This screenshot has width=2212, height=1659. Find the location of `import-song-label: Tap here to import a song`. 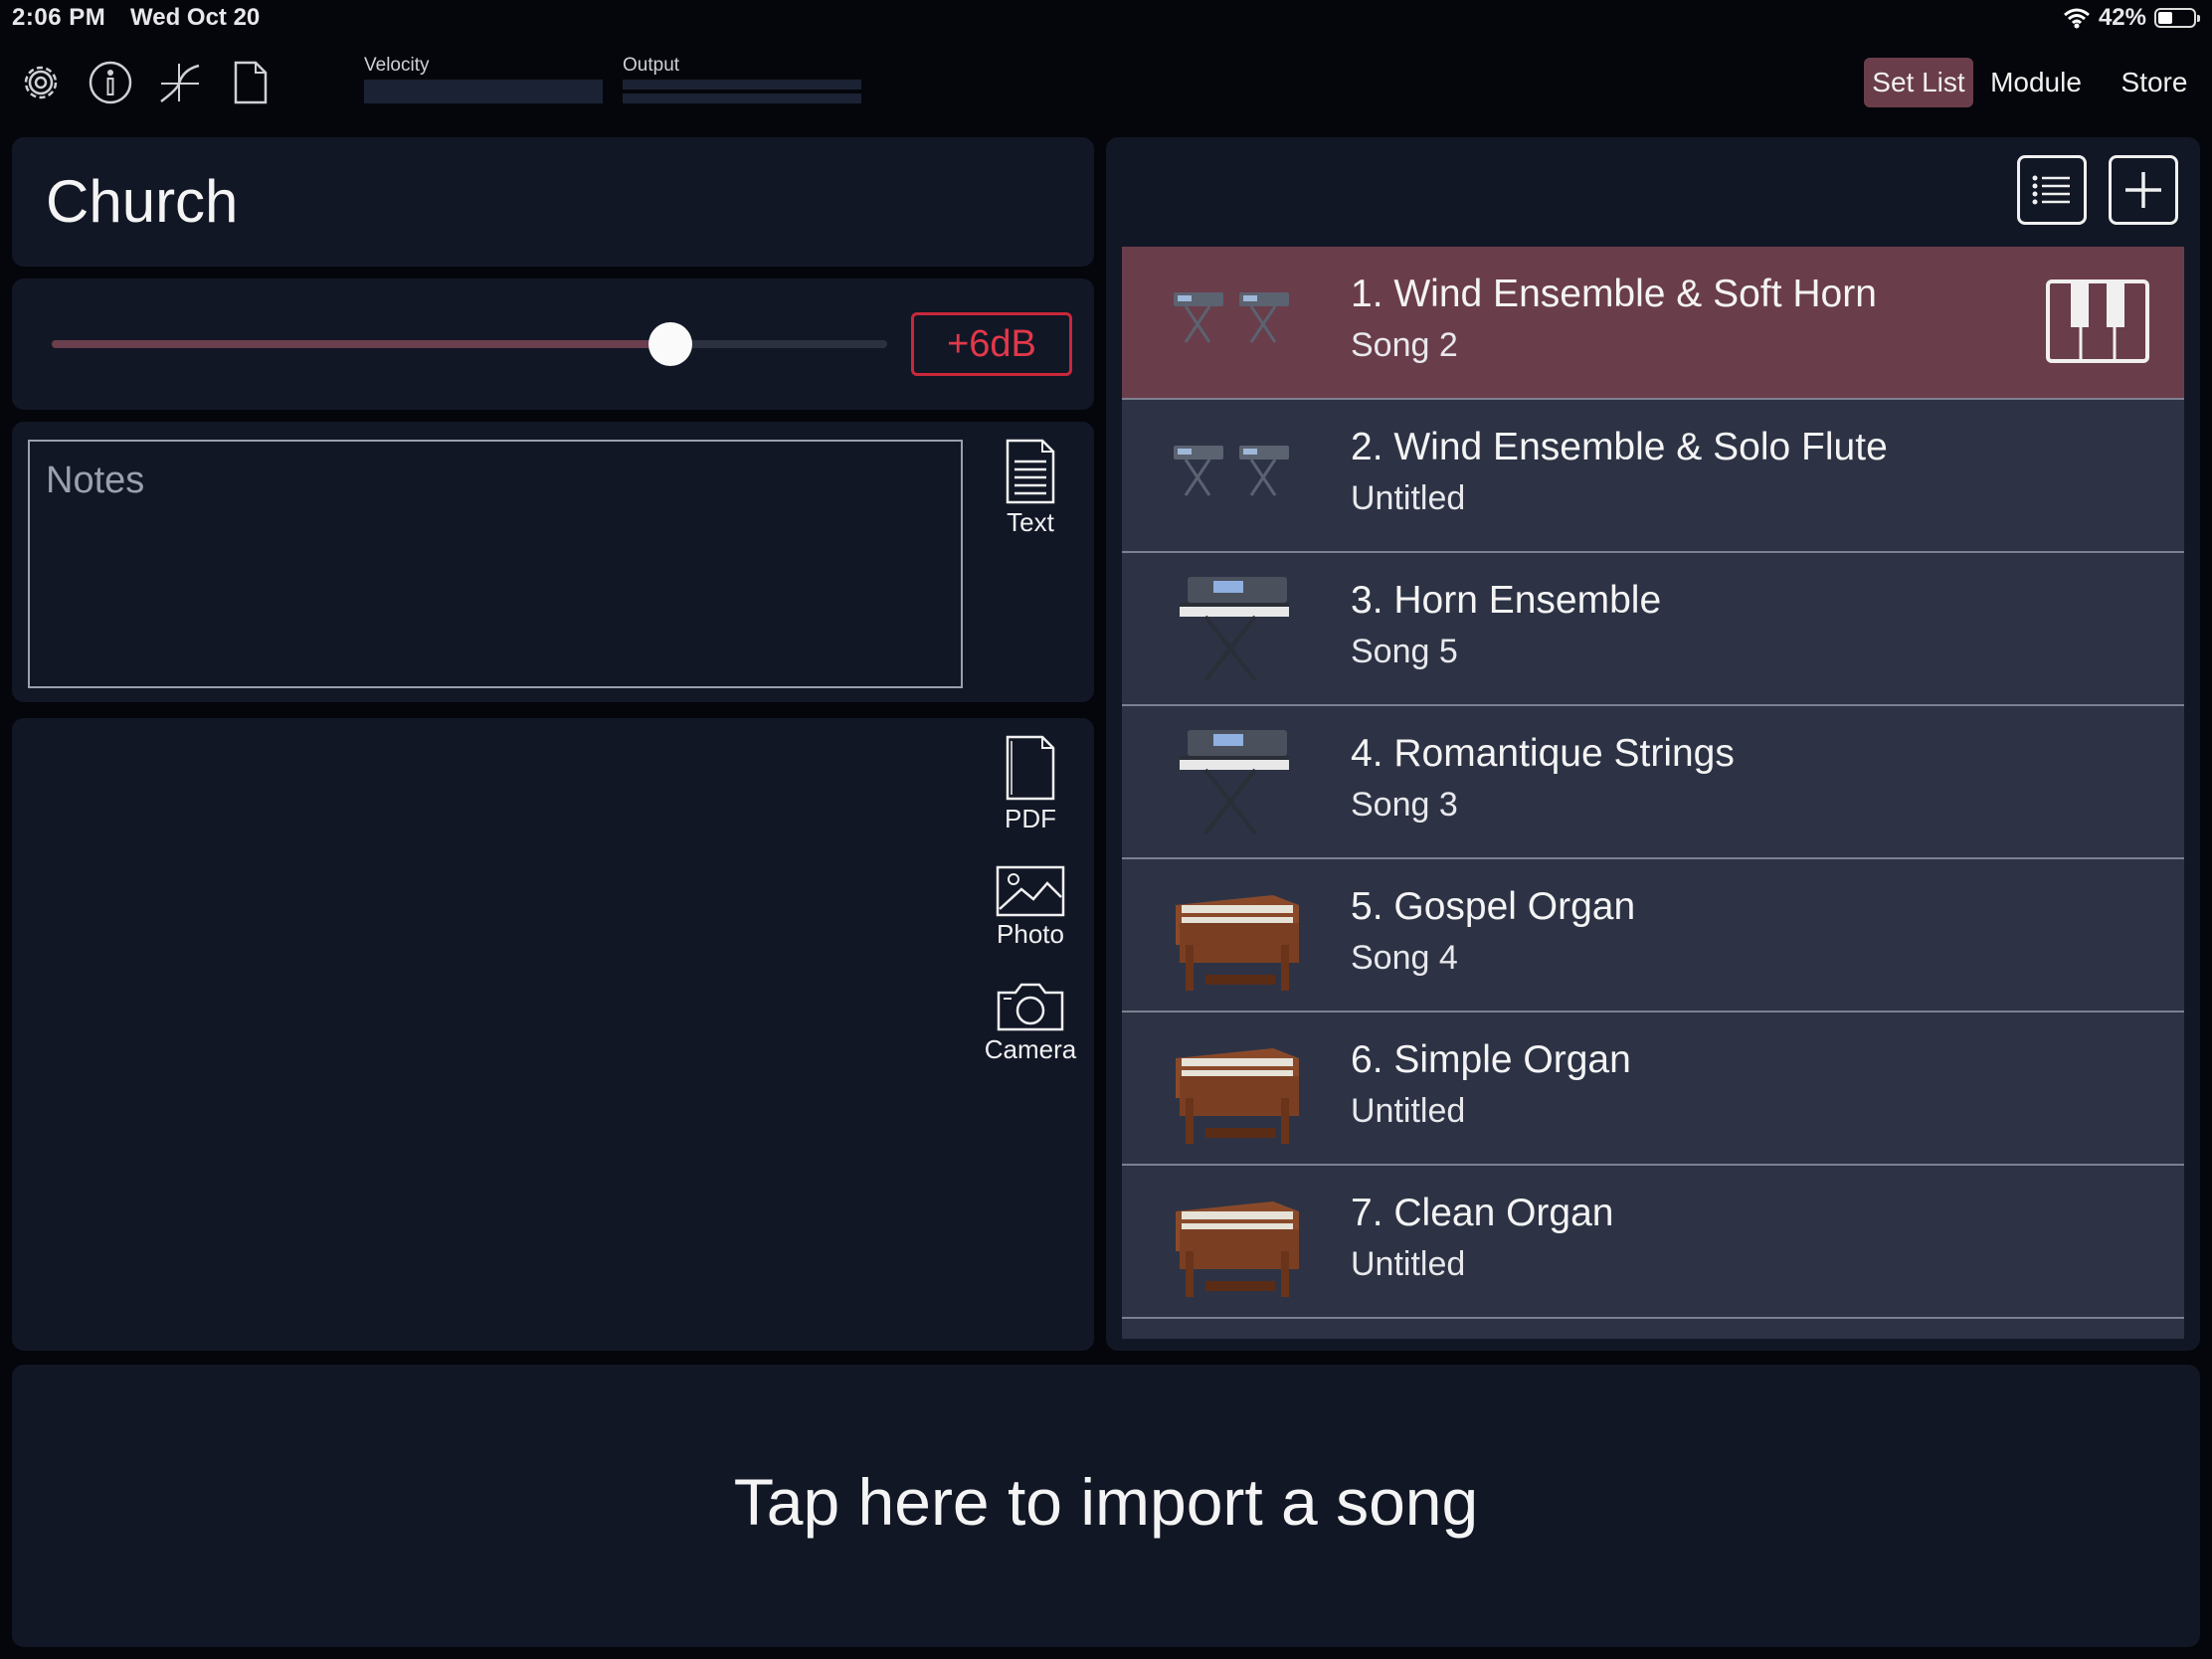

import-song-label: Tap here to import a song is located at coordinates (1106, 1502).